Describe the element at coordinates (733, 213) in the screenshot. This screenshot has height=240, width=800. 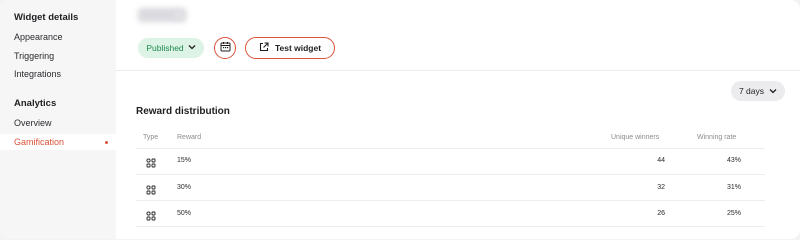
I see `winning-rate-cell: 25%` at that location.